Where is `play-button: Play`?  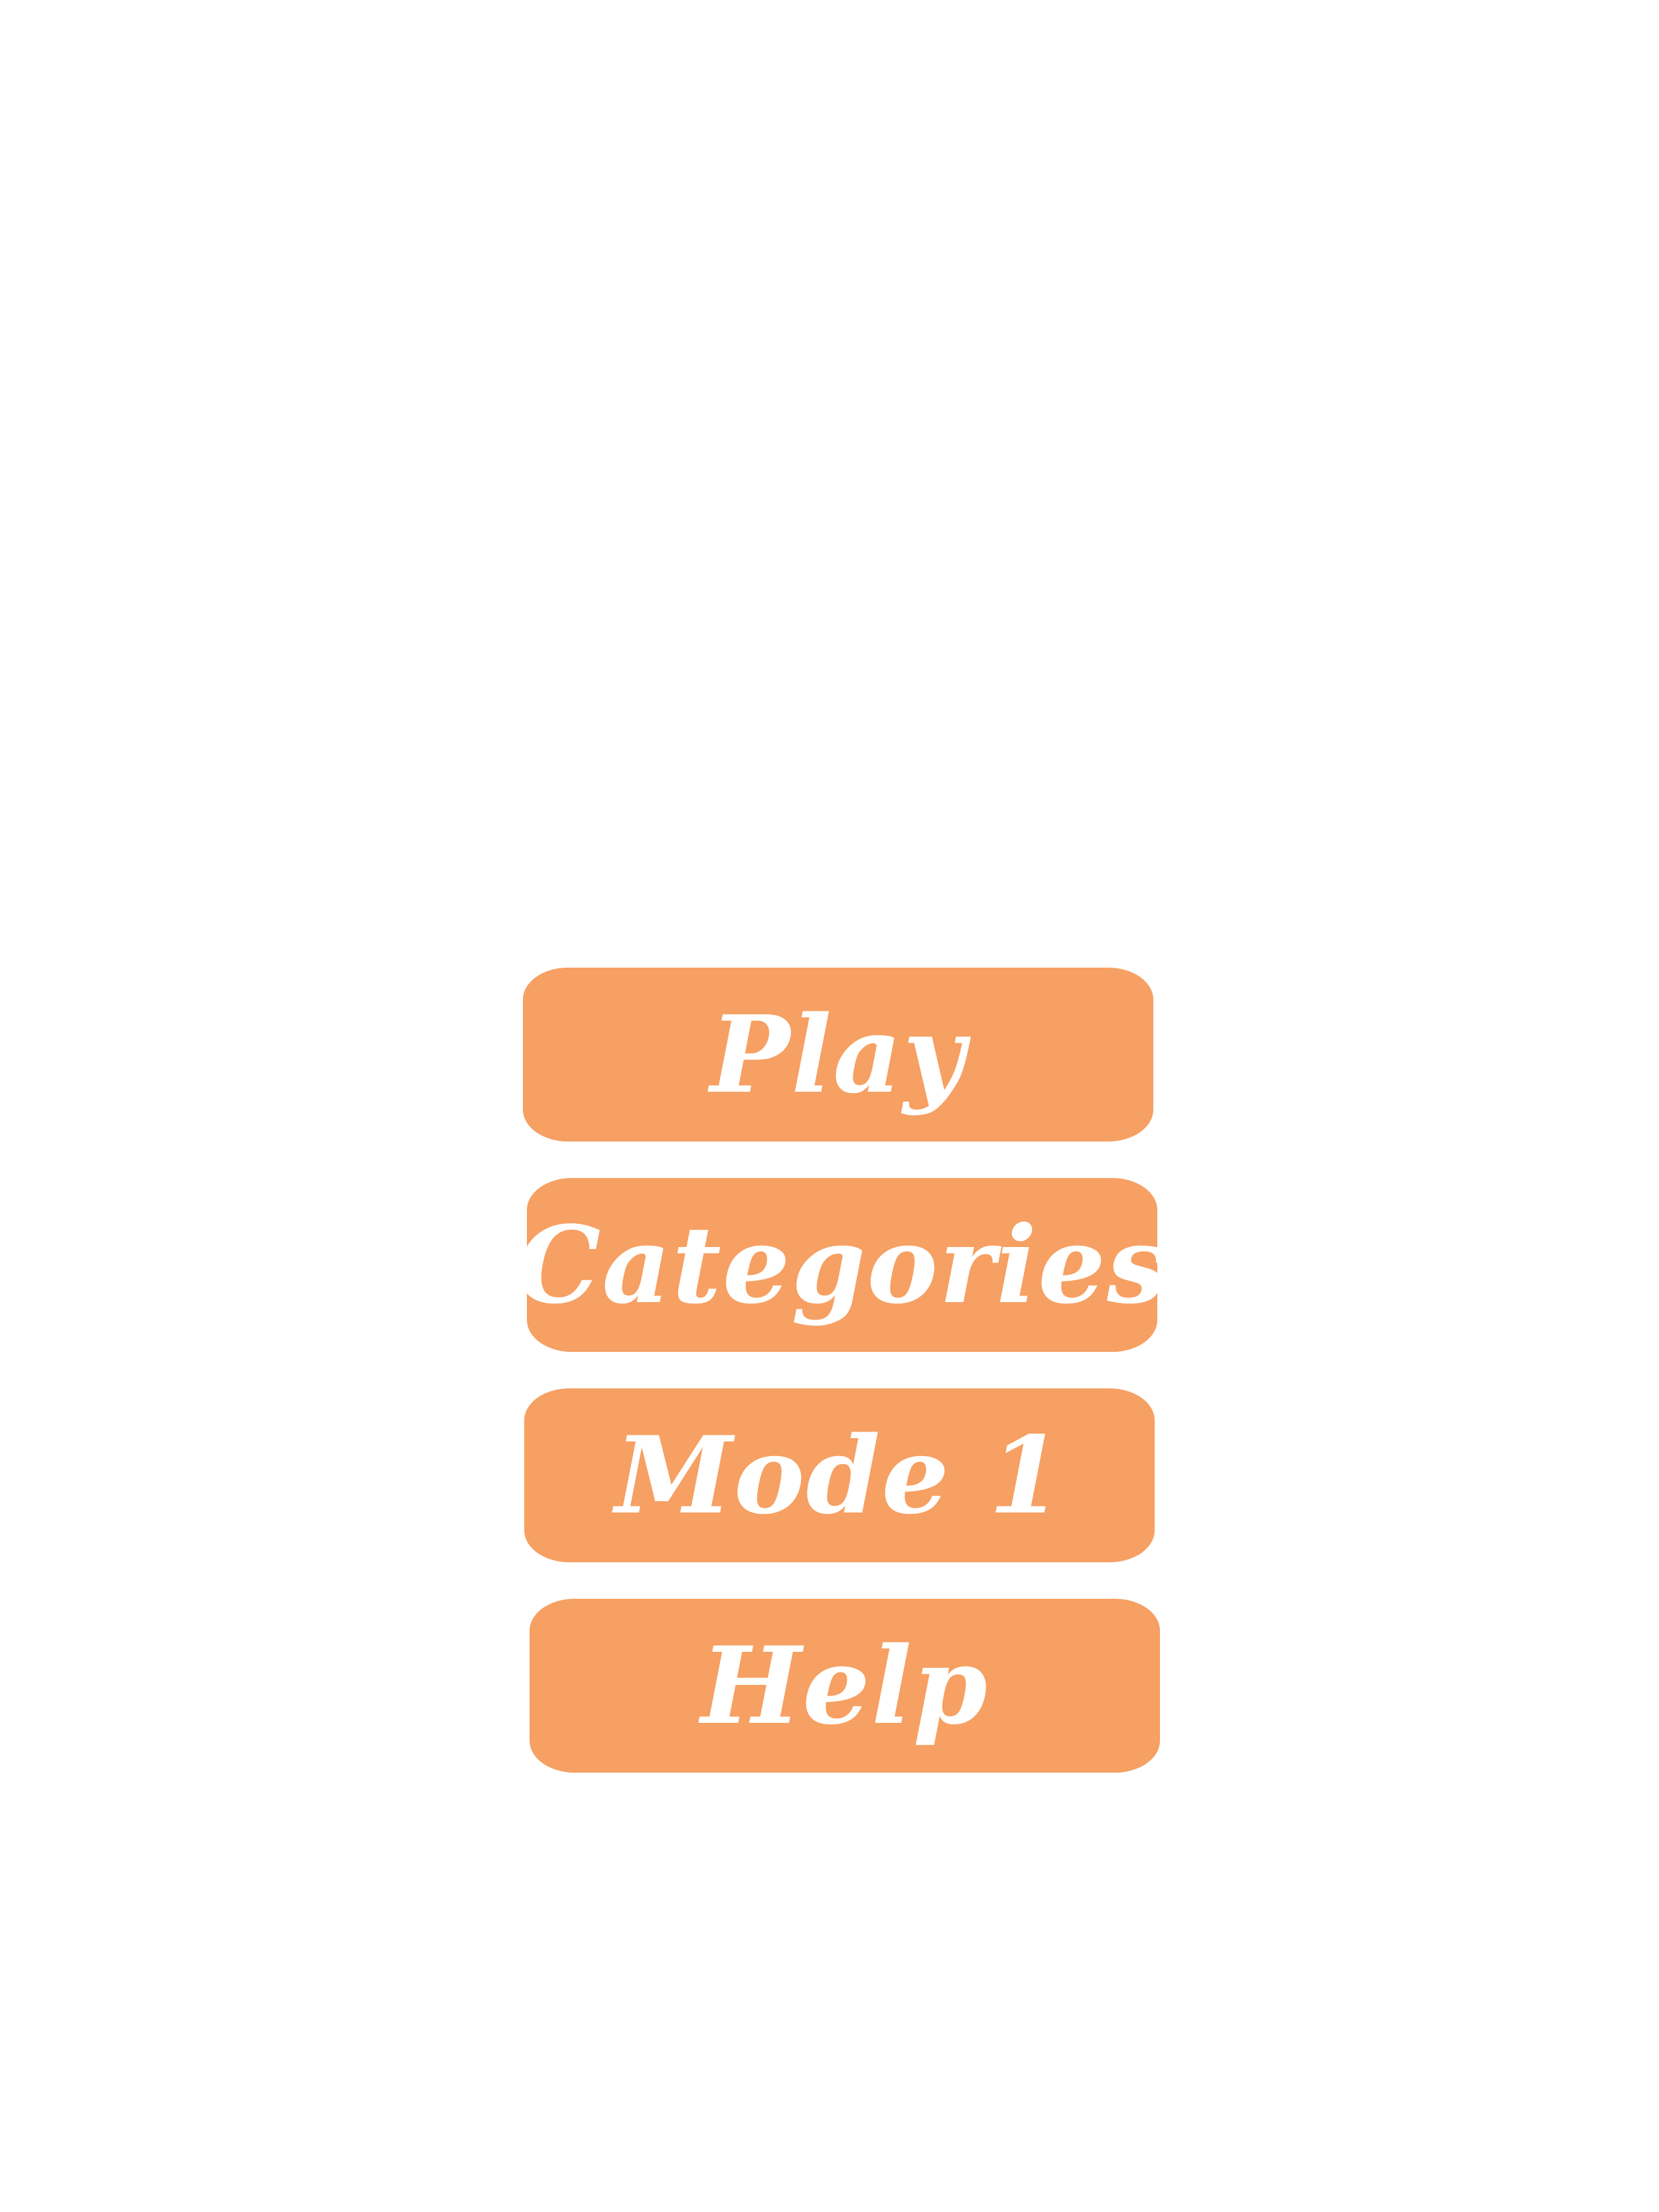
play-button: Play is located at coordinates (838, 1055).